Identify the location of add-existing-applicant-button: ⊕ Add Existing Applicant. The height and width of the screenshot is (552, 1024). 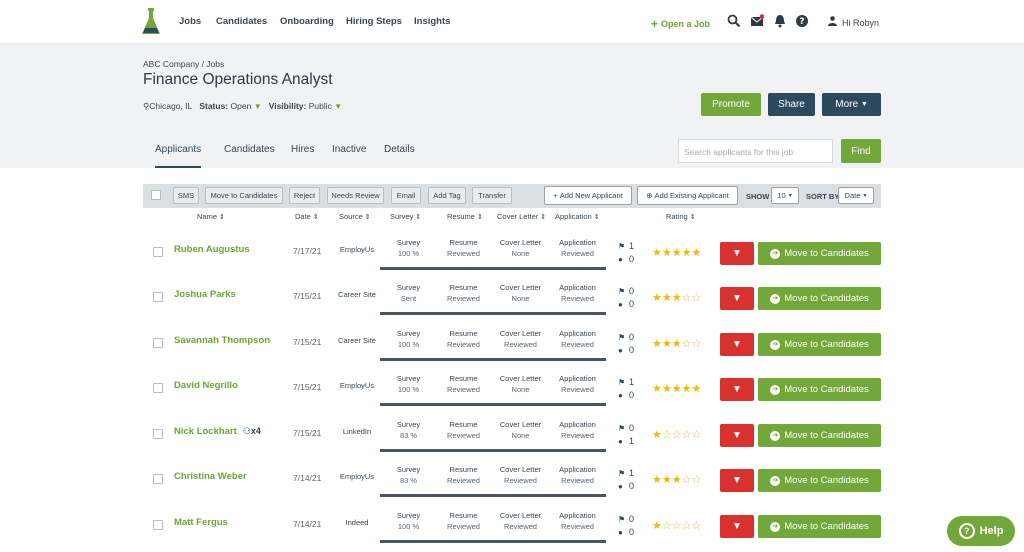
(687, 195).